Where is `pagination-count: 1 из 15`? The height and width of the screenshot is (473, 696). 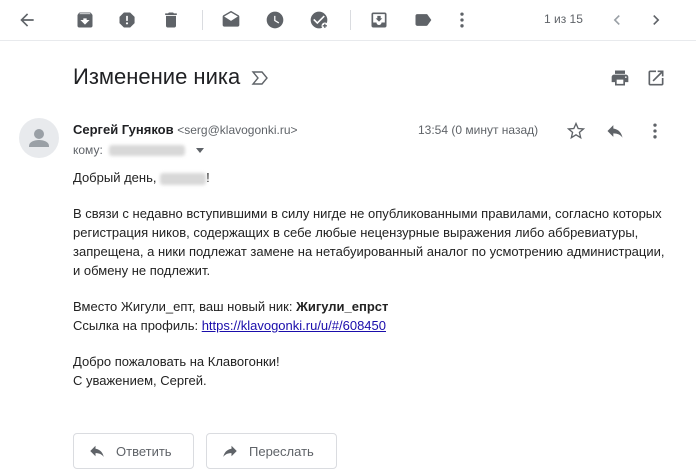 pagination-count: 1 из 15 is located at coordinates (563, 19).